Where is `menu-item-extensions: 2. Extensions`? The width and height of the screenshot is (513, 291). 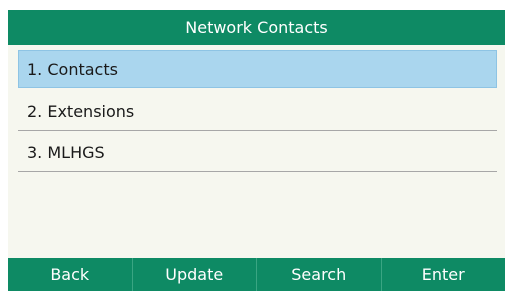 menu-item-extensions: 2. Extensions is located at coordinates (257, 112).